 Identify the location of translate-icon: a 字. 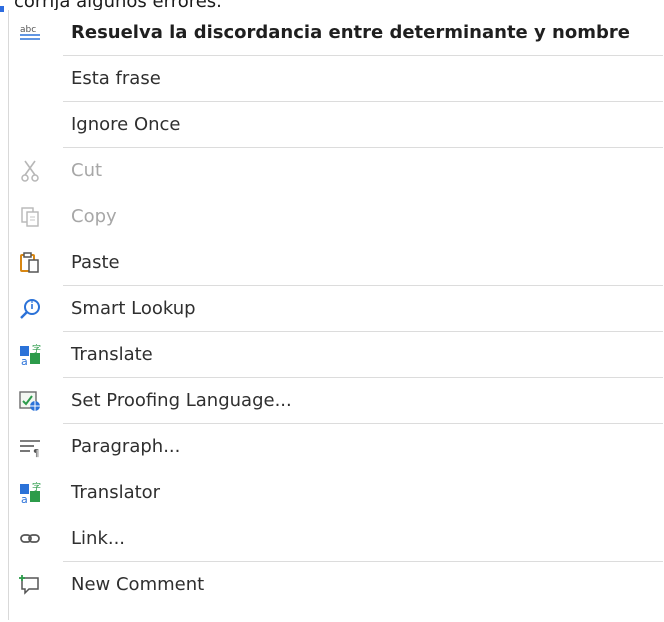
(30, 355).